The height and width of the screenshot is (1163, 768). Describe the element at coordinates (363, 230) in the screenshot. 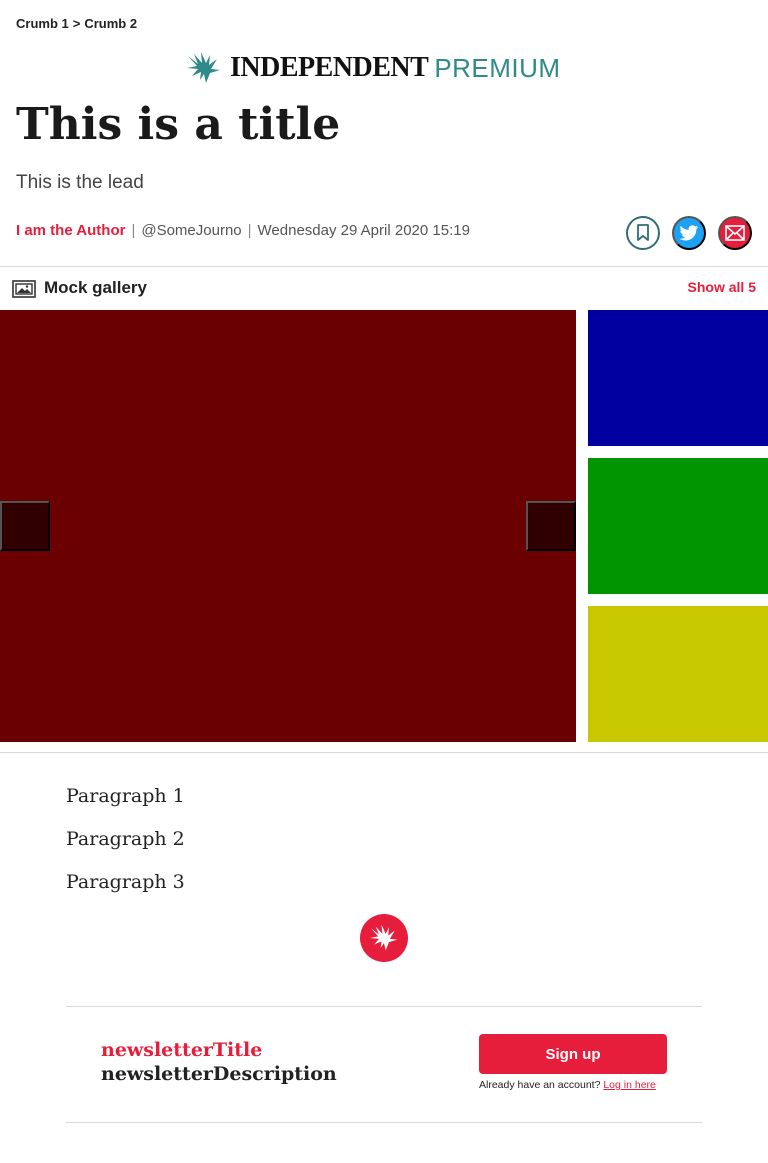

I see `article-date: Wednesday 29 April 2020 15:19` at that location.